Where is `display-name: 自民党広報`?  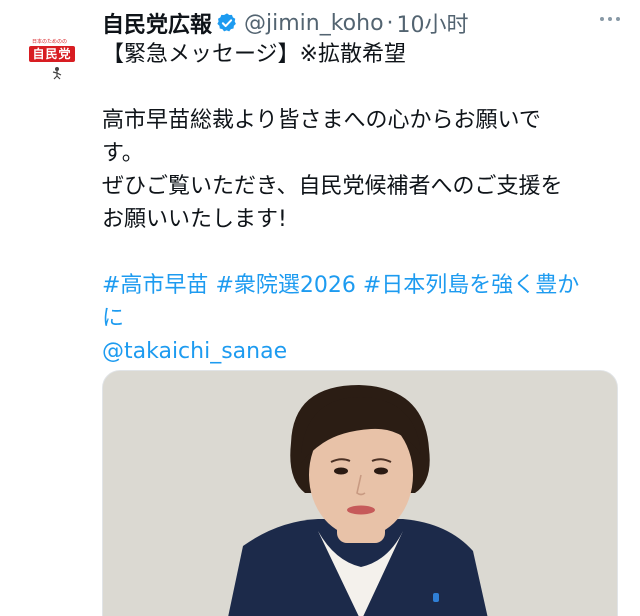
display-name: 自民党広報 is located at coordinates (157, 23).